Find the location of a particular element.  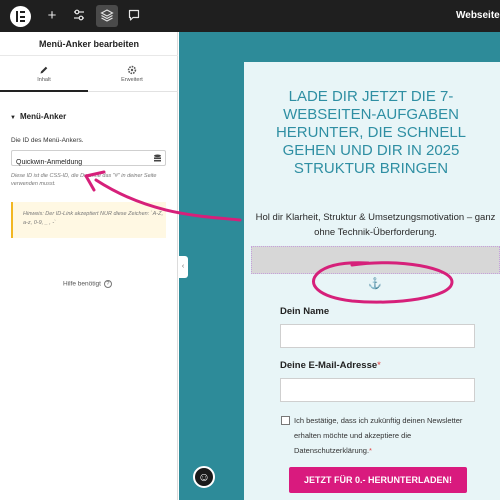

accessibility-icon: ☺ is located at coordinates (204, 477).